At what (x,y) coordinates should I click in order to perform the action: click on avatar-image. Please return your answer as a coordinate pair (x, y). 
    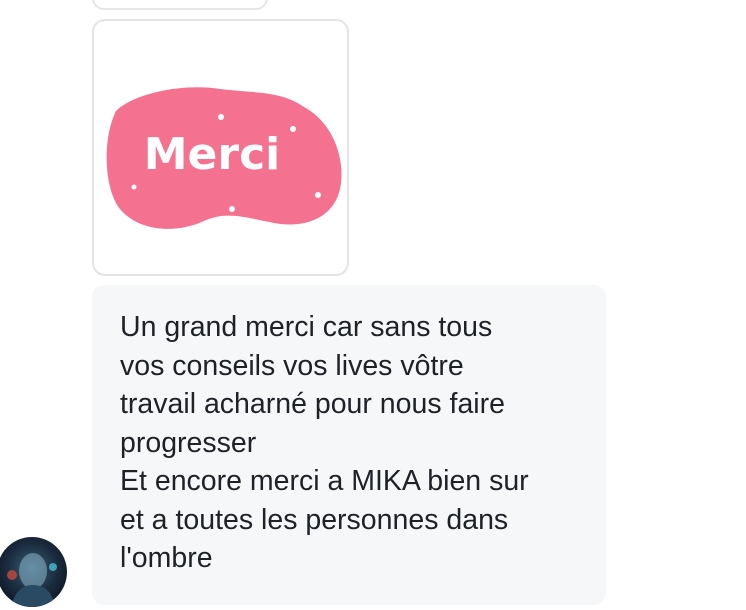
    Looking at the image, I should click on (33, 572).